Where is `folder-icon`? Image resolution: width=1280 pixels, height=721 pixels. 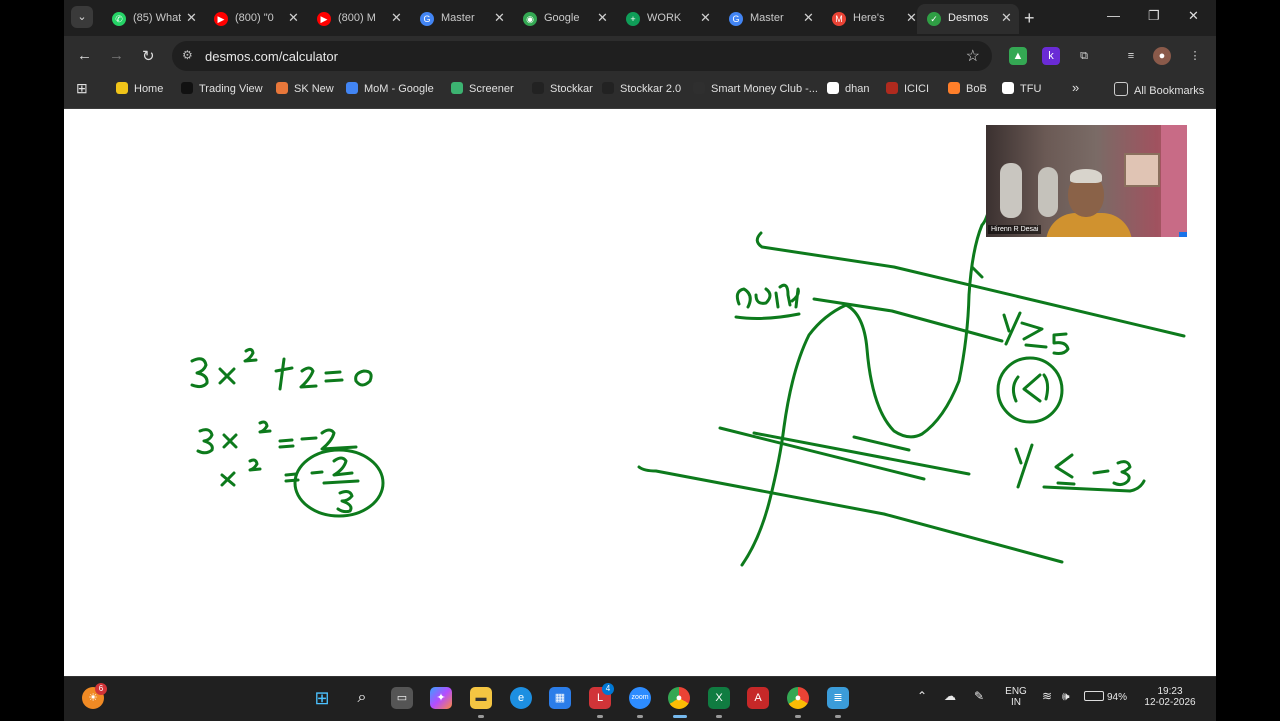
folder-icon is located at coordinates (1121, 89).